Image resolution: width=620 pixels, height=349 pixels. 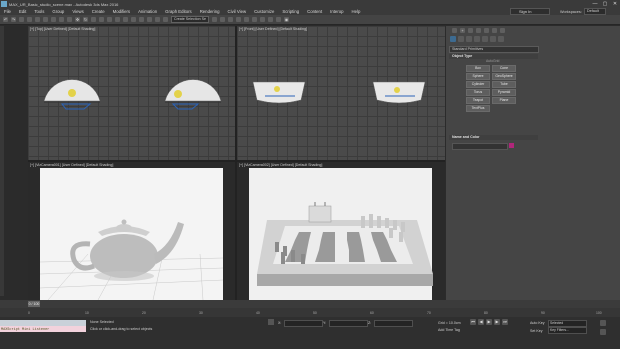 What do you see at coordinates (34, 304) in the screenshot?
I see `time-slider-thumb: 0 / 100` at bounding box center [34, 304].